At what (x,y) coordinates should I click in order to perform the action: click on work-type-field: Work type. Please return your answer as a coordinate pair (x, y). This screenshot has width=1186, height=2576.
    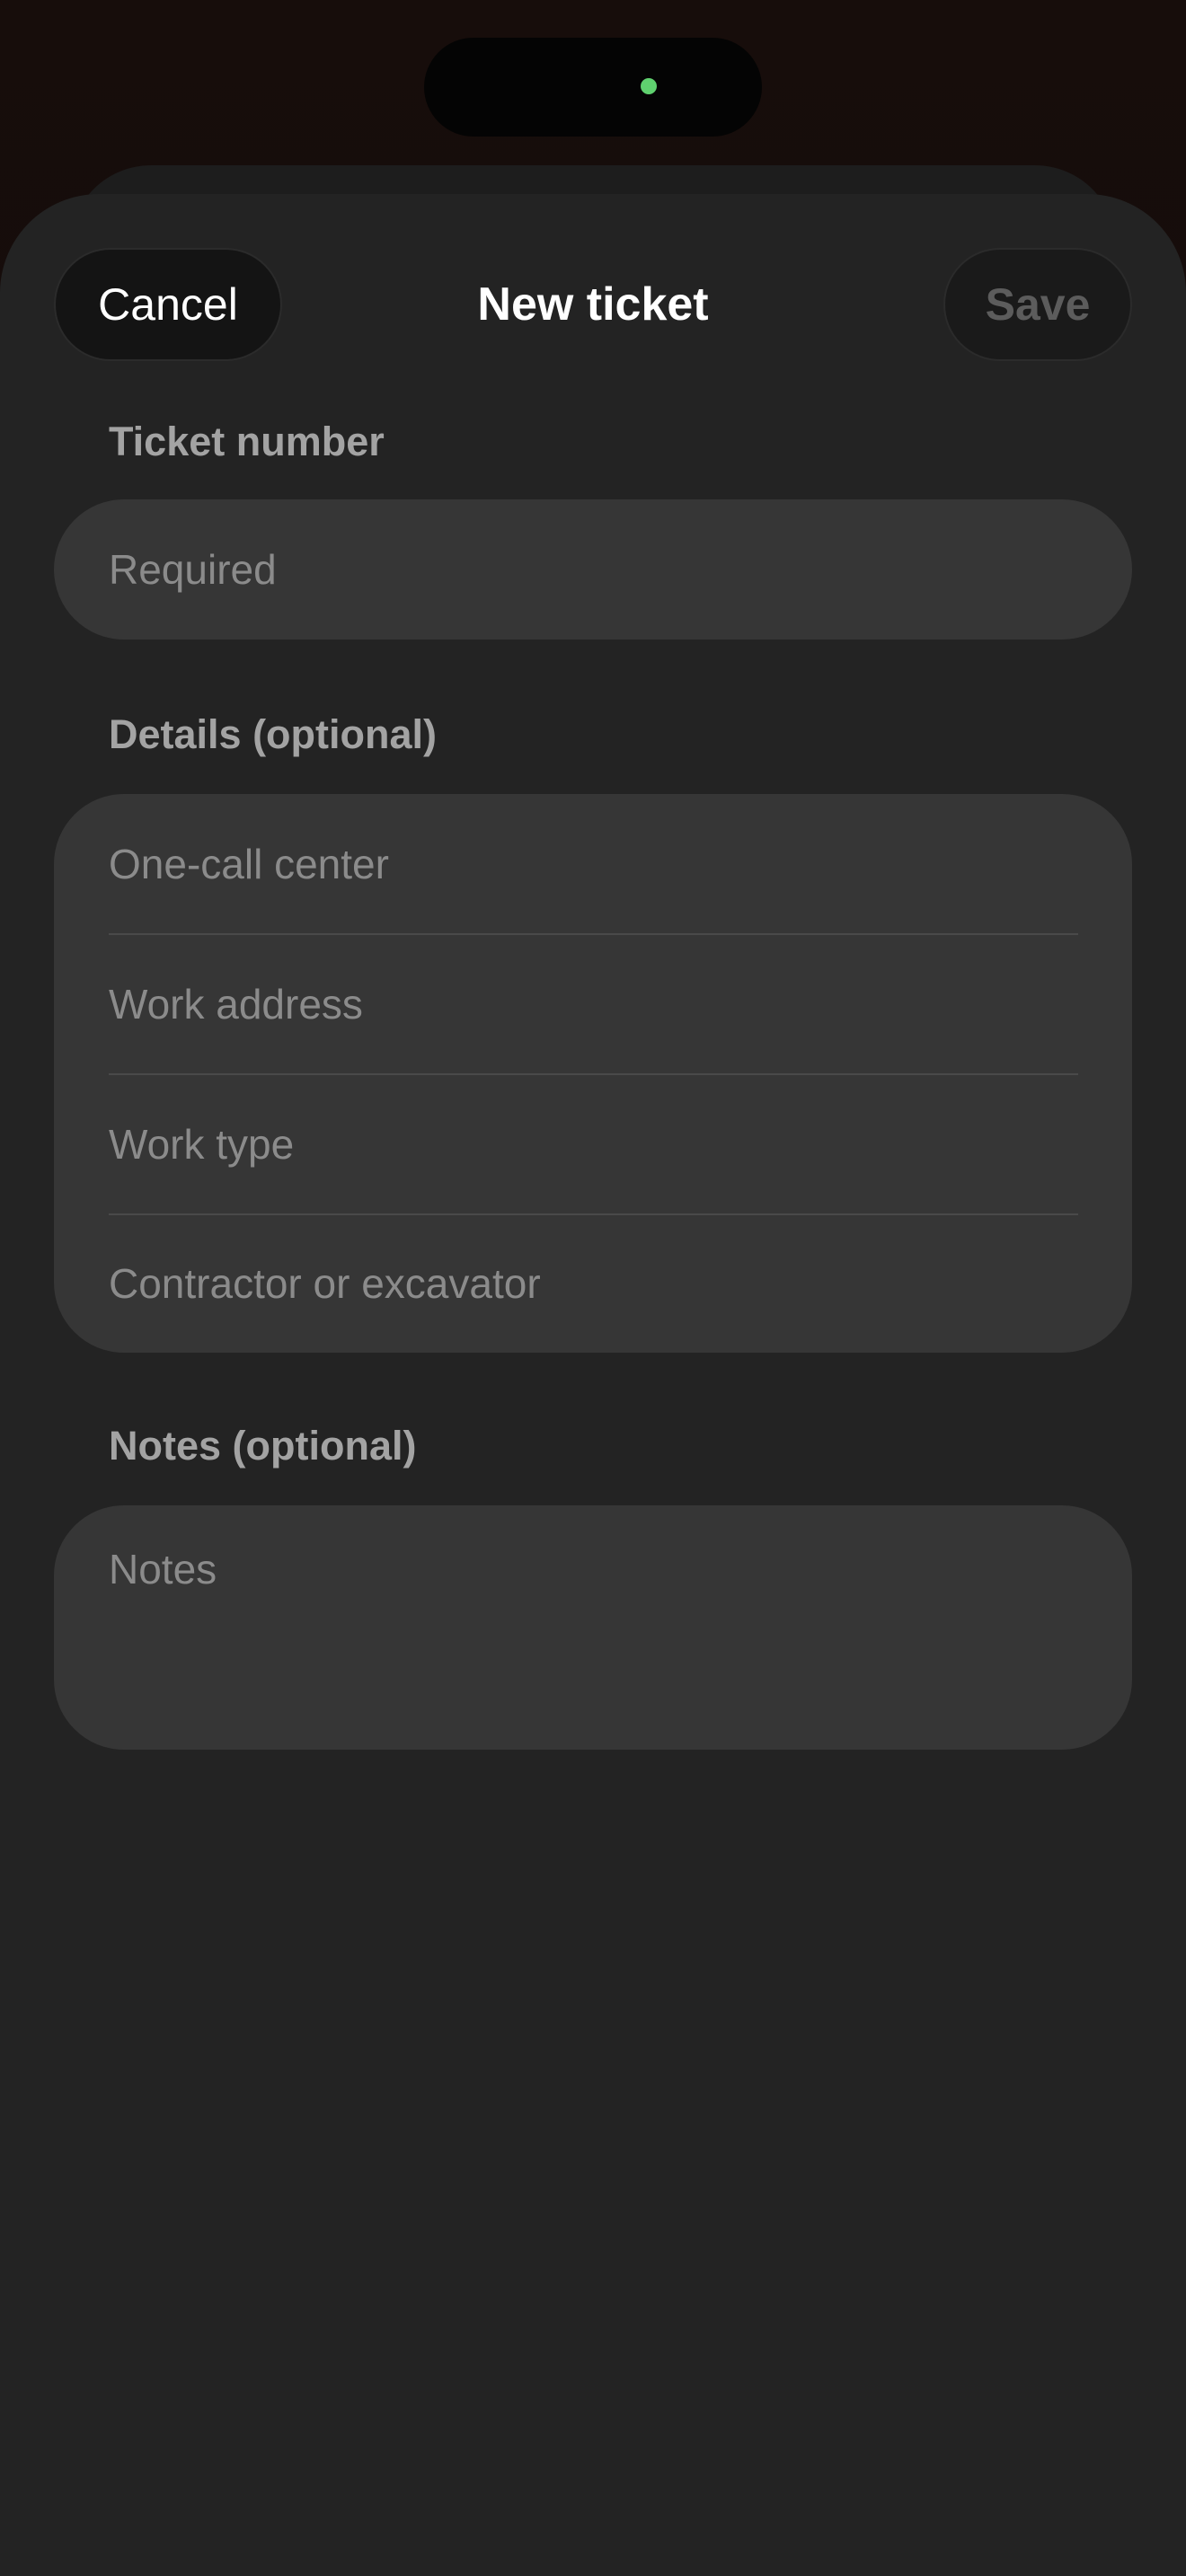
    Looking at the image, I should click on (593, 1144).